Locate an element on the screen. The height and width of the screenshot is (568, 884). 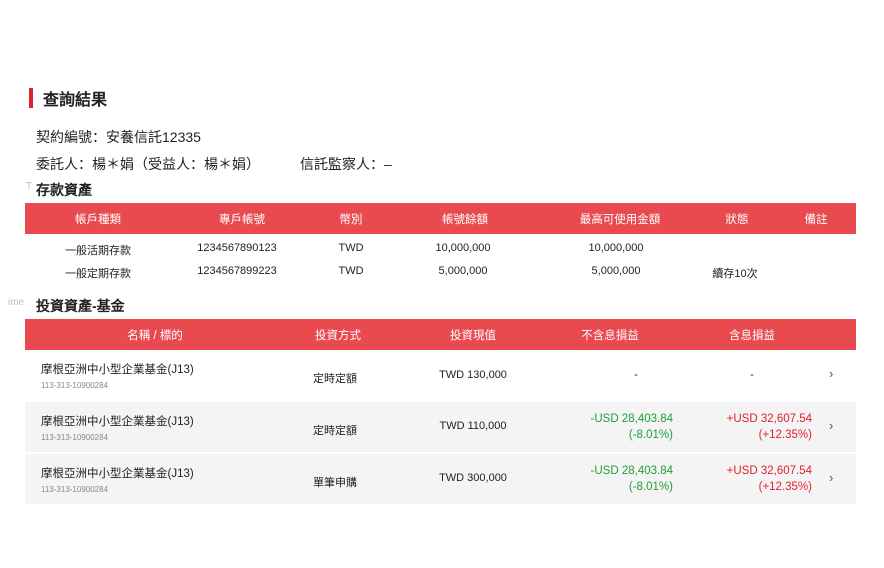
account-number: 1234567899223 is located at coordinates (237, 271).